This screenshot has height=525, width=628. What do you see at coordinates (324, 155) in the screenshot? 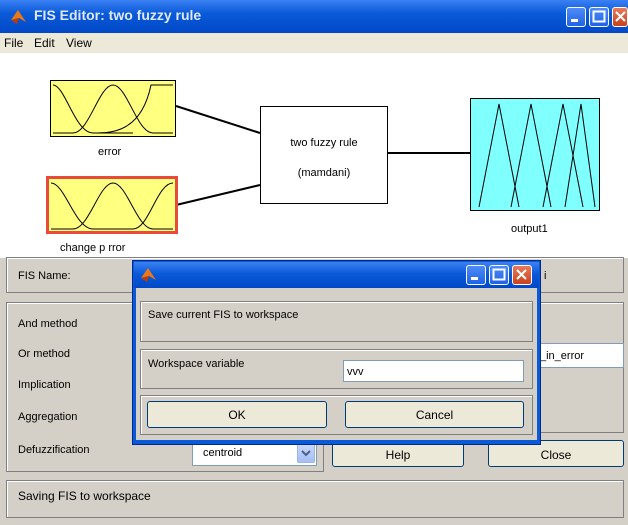
I see `fis-system-block` at bounding box center [324, 155].